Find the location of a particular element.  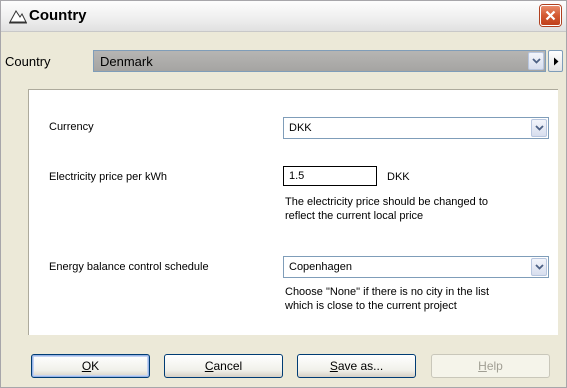

close-button is located at coordinates (550, 15).